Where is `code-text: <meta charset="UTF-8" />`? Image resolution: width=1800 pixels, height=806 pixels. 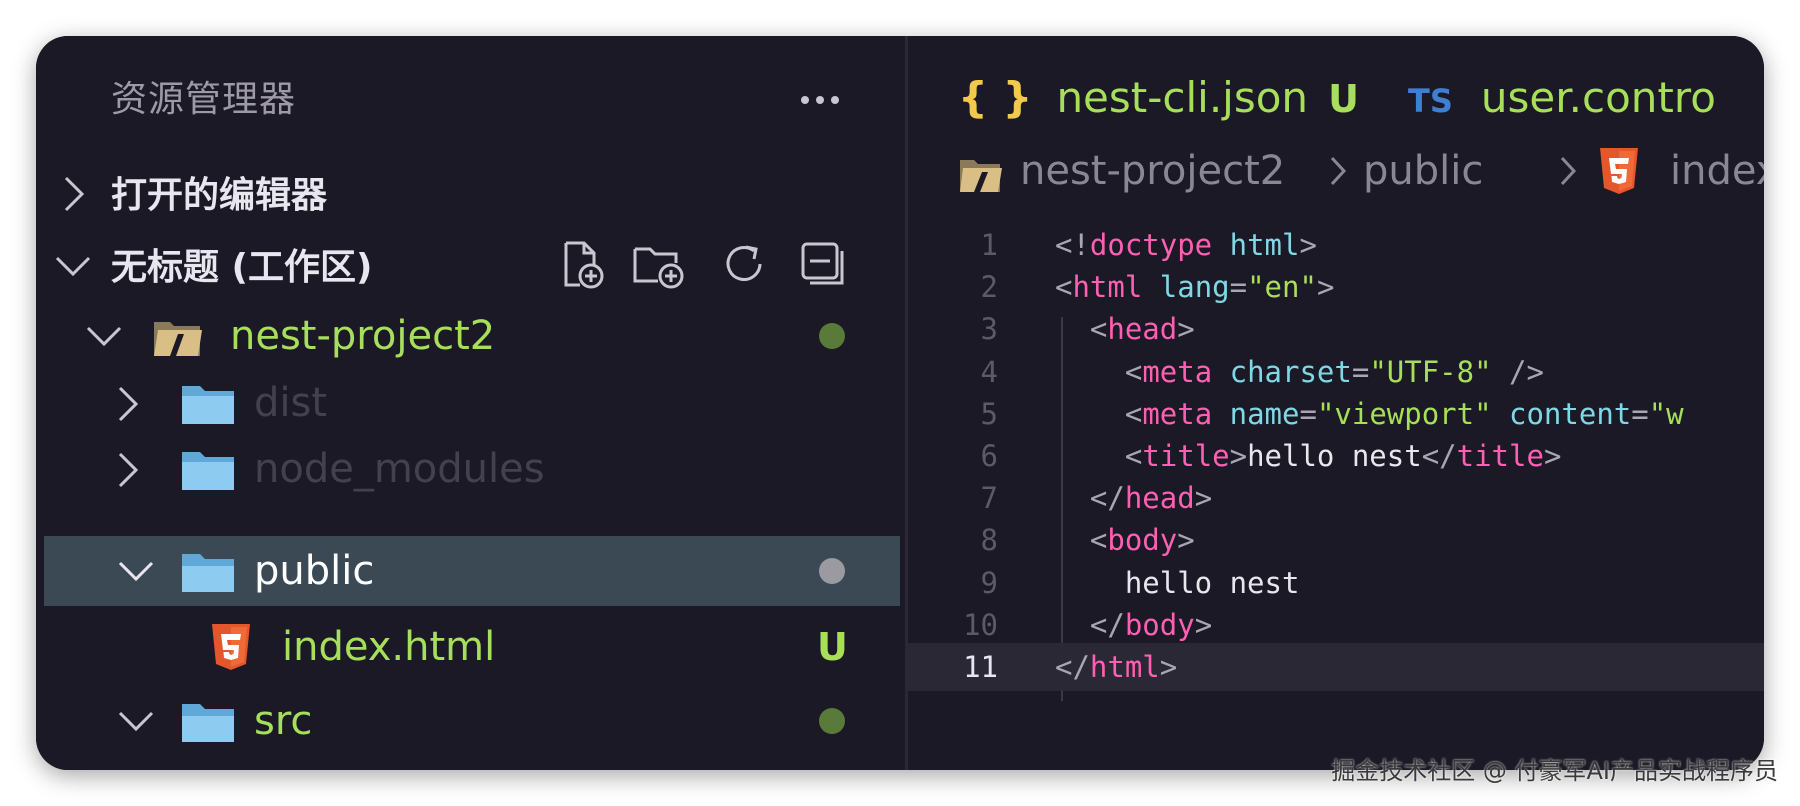
code-text: <meta charset="UTF-8" /> is located at coordinates (1334, 371).